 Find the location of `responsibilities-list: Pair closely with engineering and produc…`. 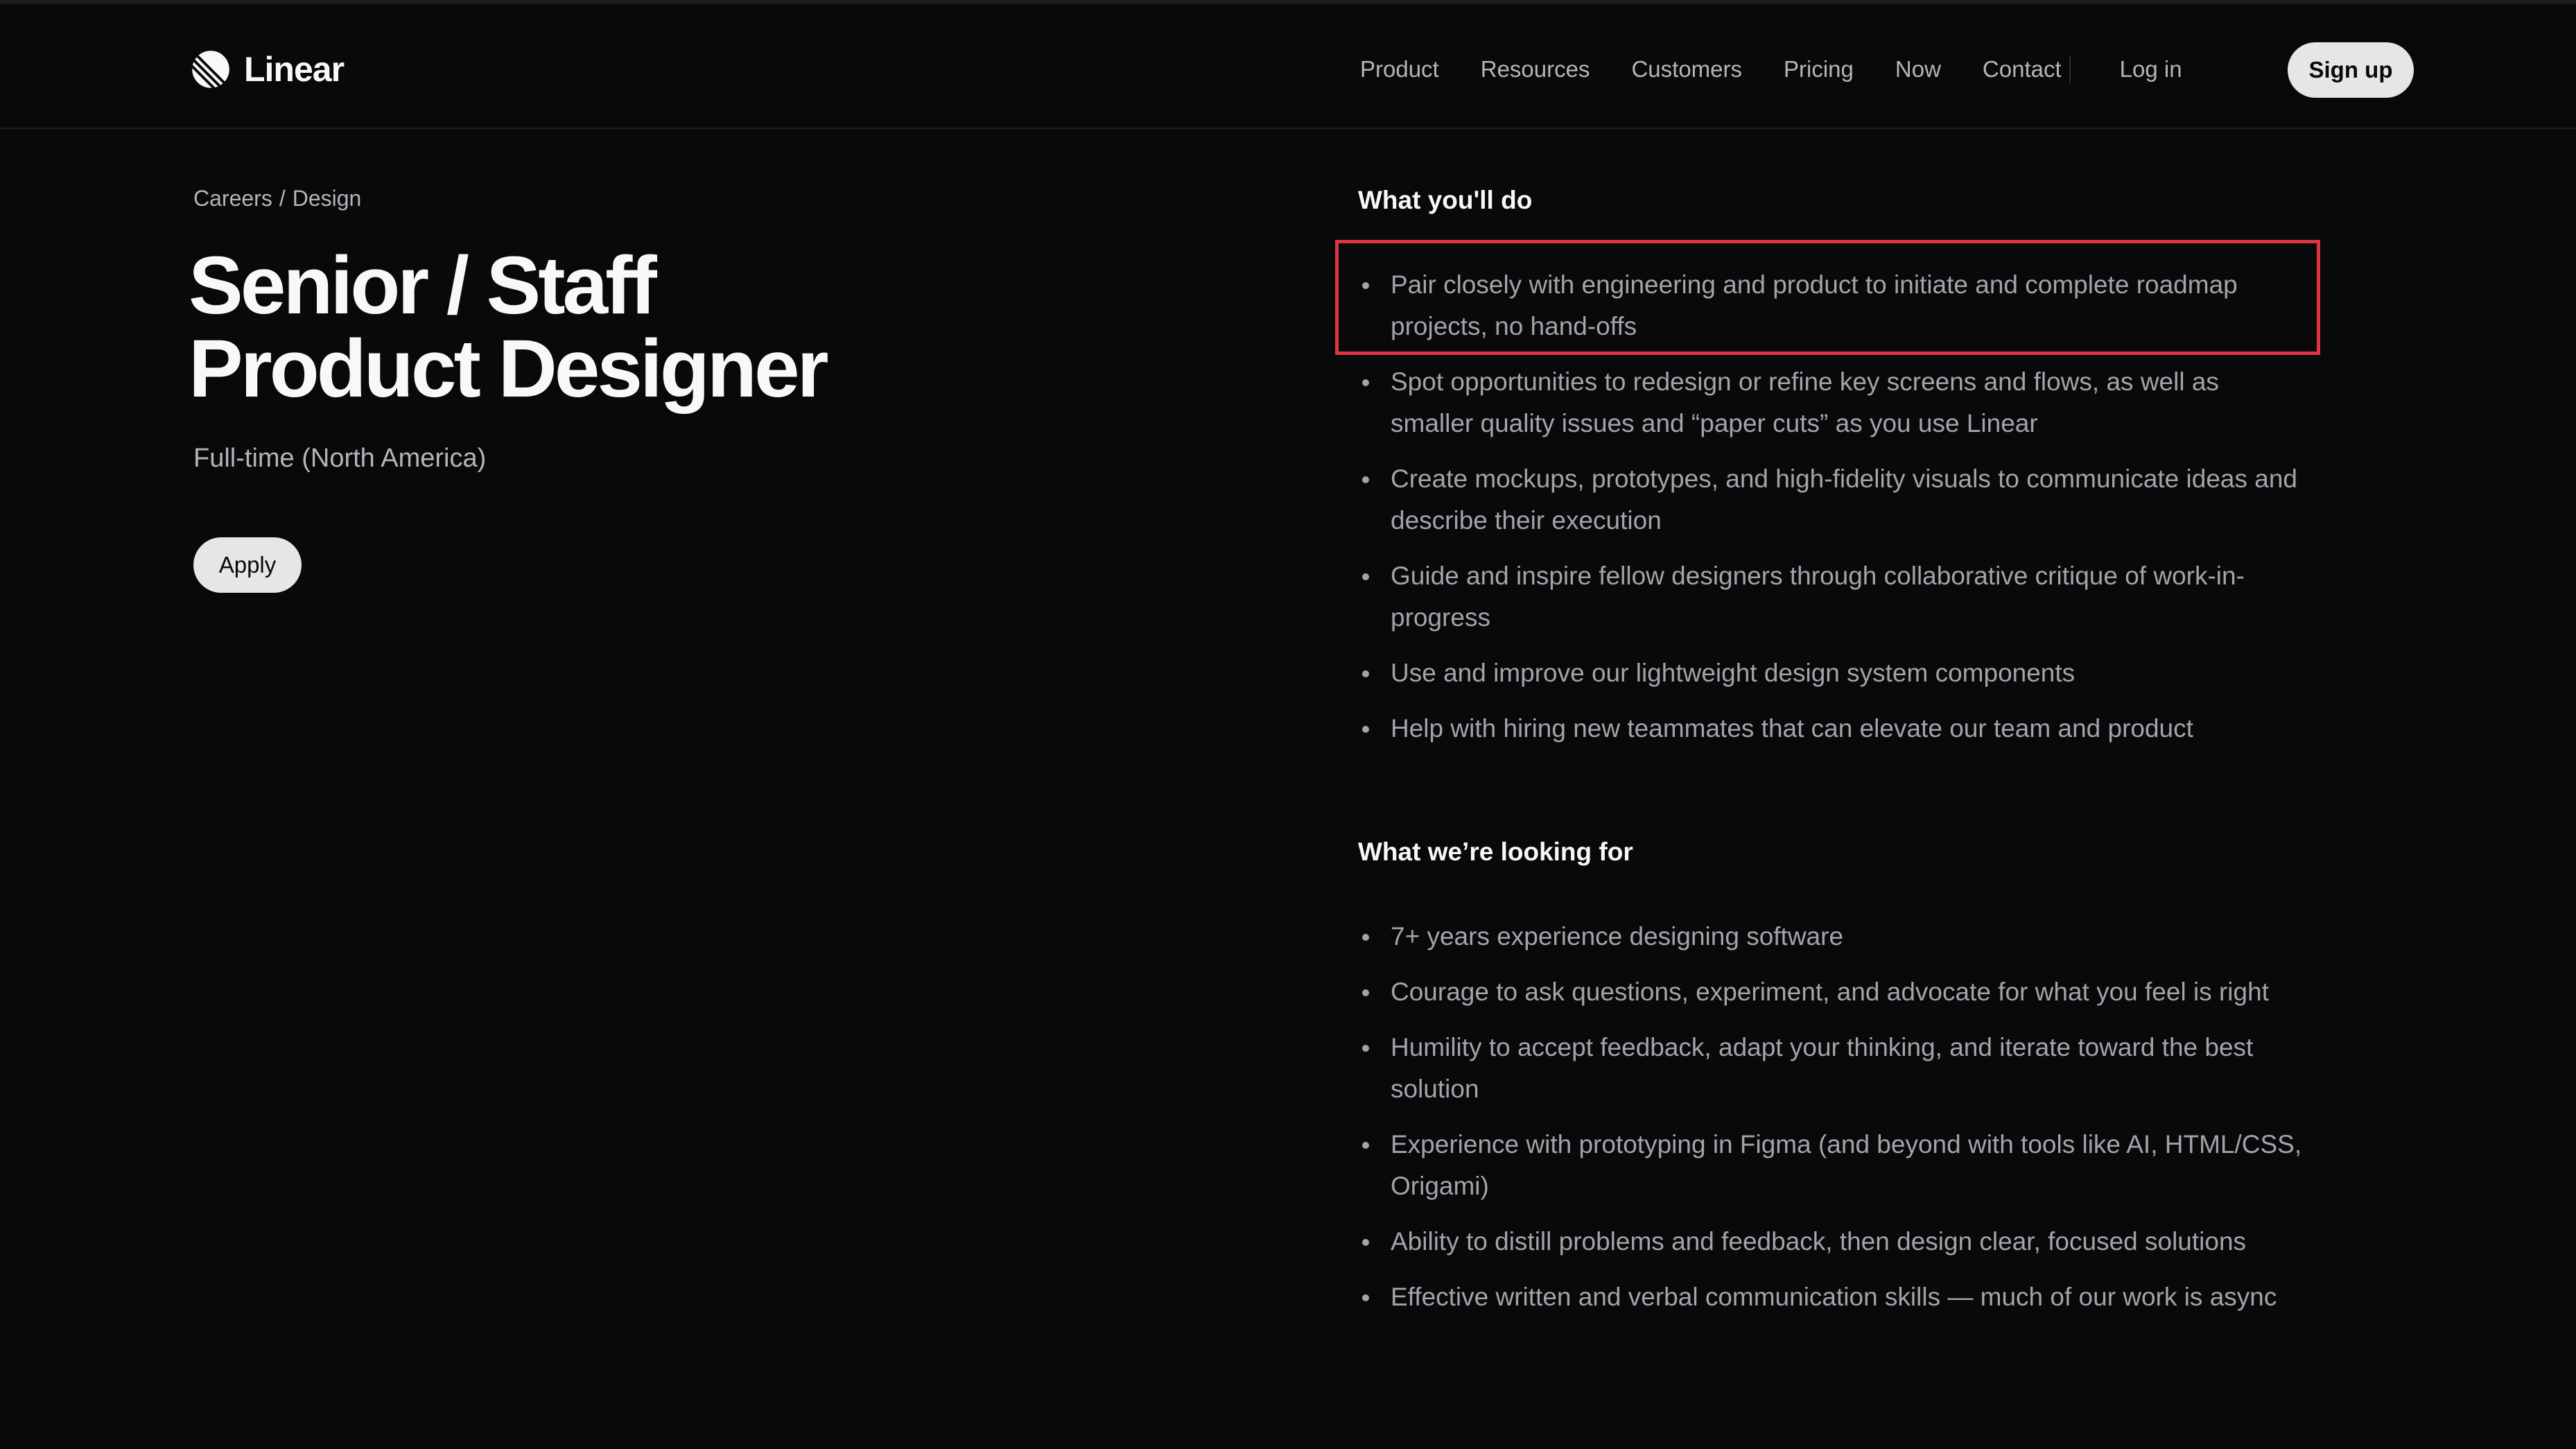

responsibilities-list: Pair closely with engineering and produc… is located at coordinates (1833, 513).